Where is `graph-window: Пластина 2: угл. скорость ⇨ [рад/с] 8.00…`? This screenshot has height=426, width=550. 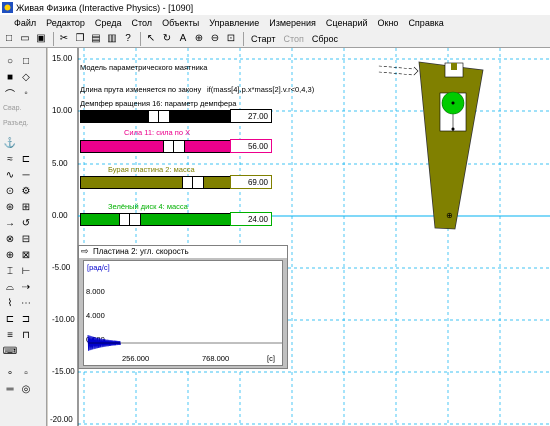 graph-window: Пластина 2: угл. скорость ⇨ [рад/с] 8.00… is located at coordinates (183, 307).